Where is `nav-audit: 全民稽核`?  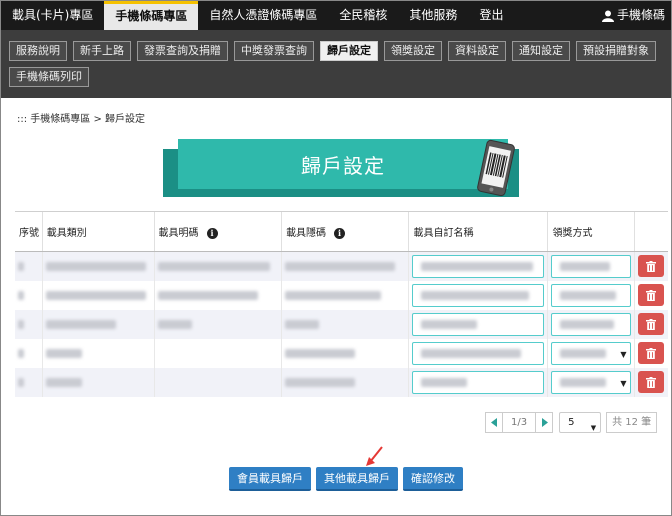 nav-audit: 全民稽核 is located at coordinates (363, 15).